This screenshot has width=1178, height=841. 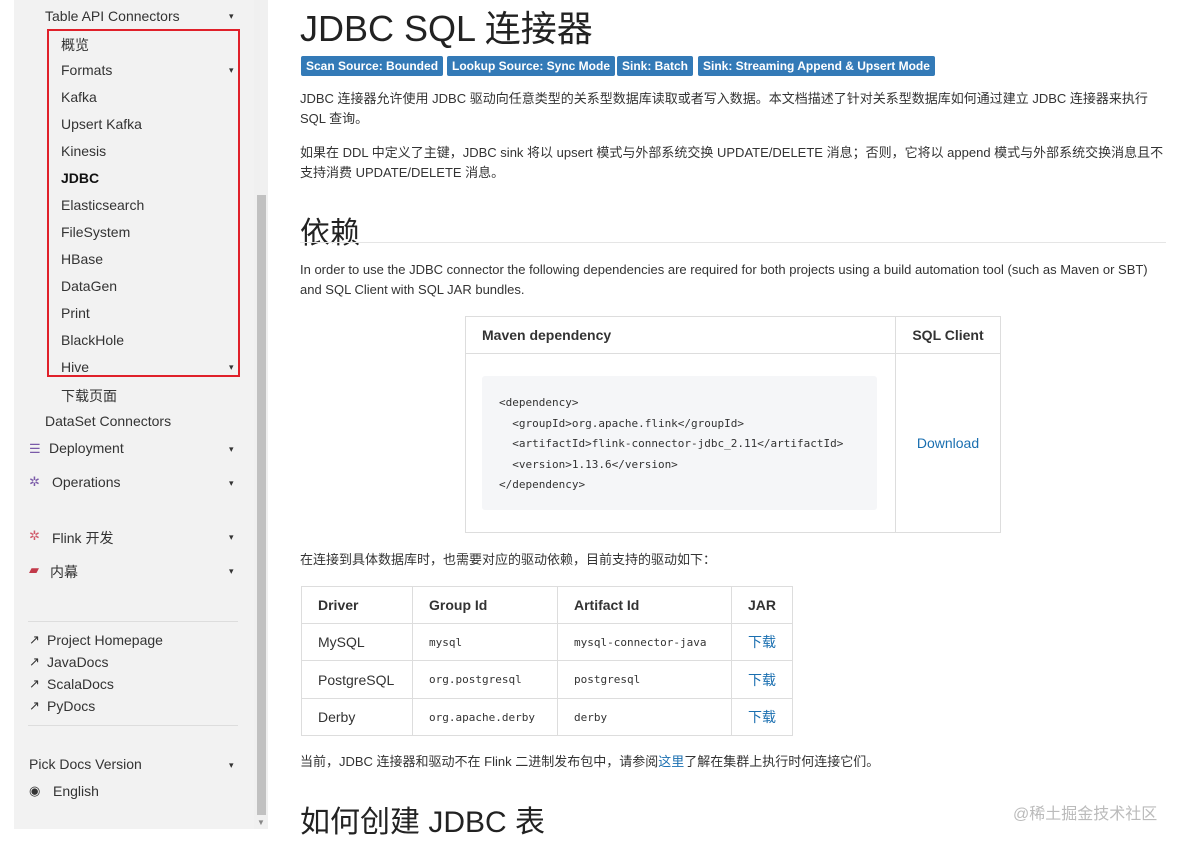 What do you see at coordinates (35, 448) in the screenshot?
I see `sliders-icon: ☰` at bounding box center [35, 448].